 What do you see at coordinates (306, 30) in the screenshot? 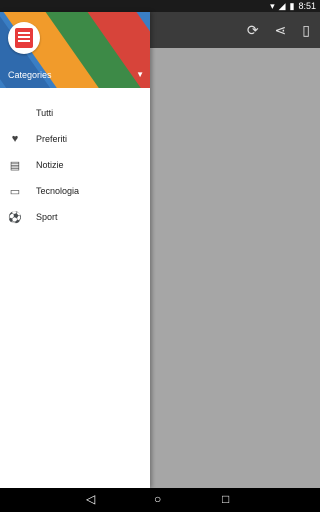
I see `phone-icon: ▯` at bounding box center [306, 30].